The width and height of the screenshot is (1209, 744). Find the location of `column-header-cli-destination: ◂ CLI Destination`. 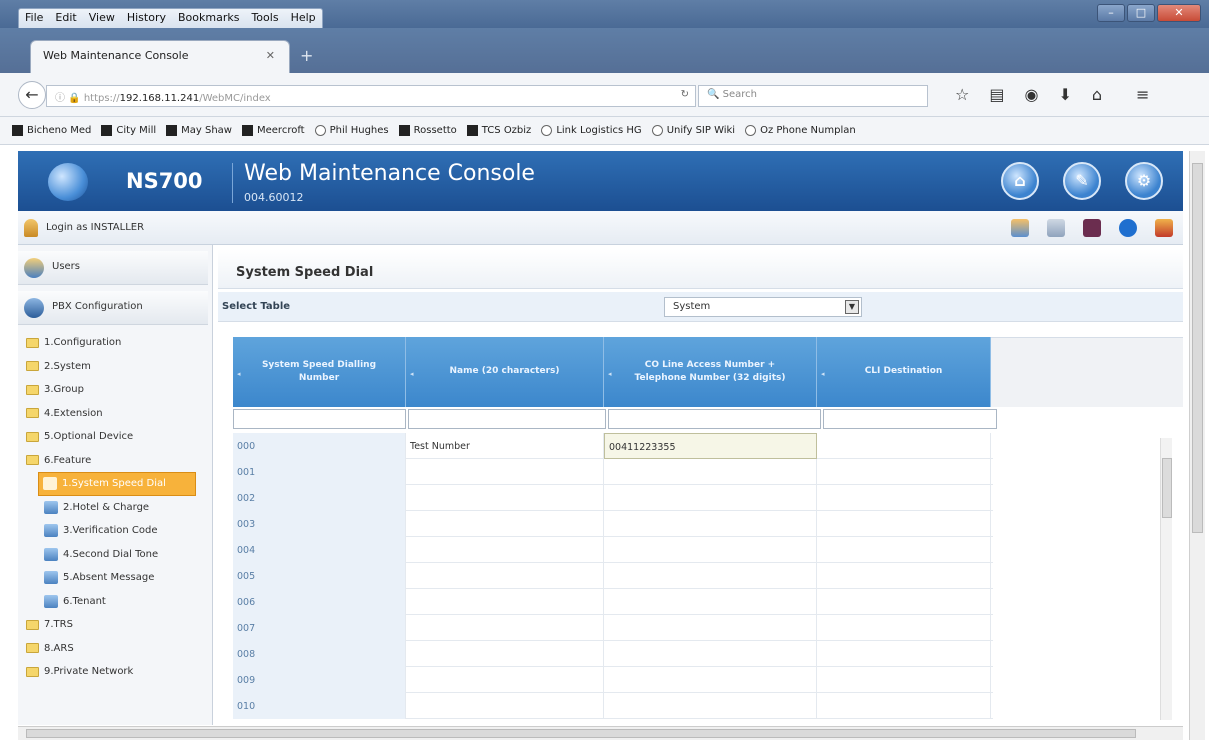

column-header-cli-destination: ◂ CLI Destination is located at coordinates (904, 372).